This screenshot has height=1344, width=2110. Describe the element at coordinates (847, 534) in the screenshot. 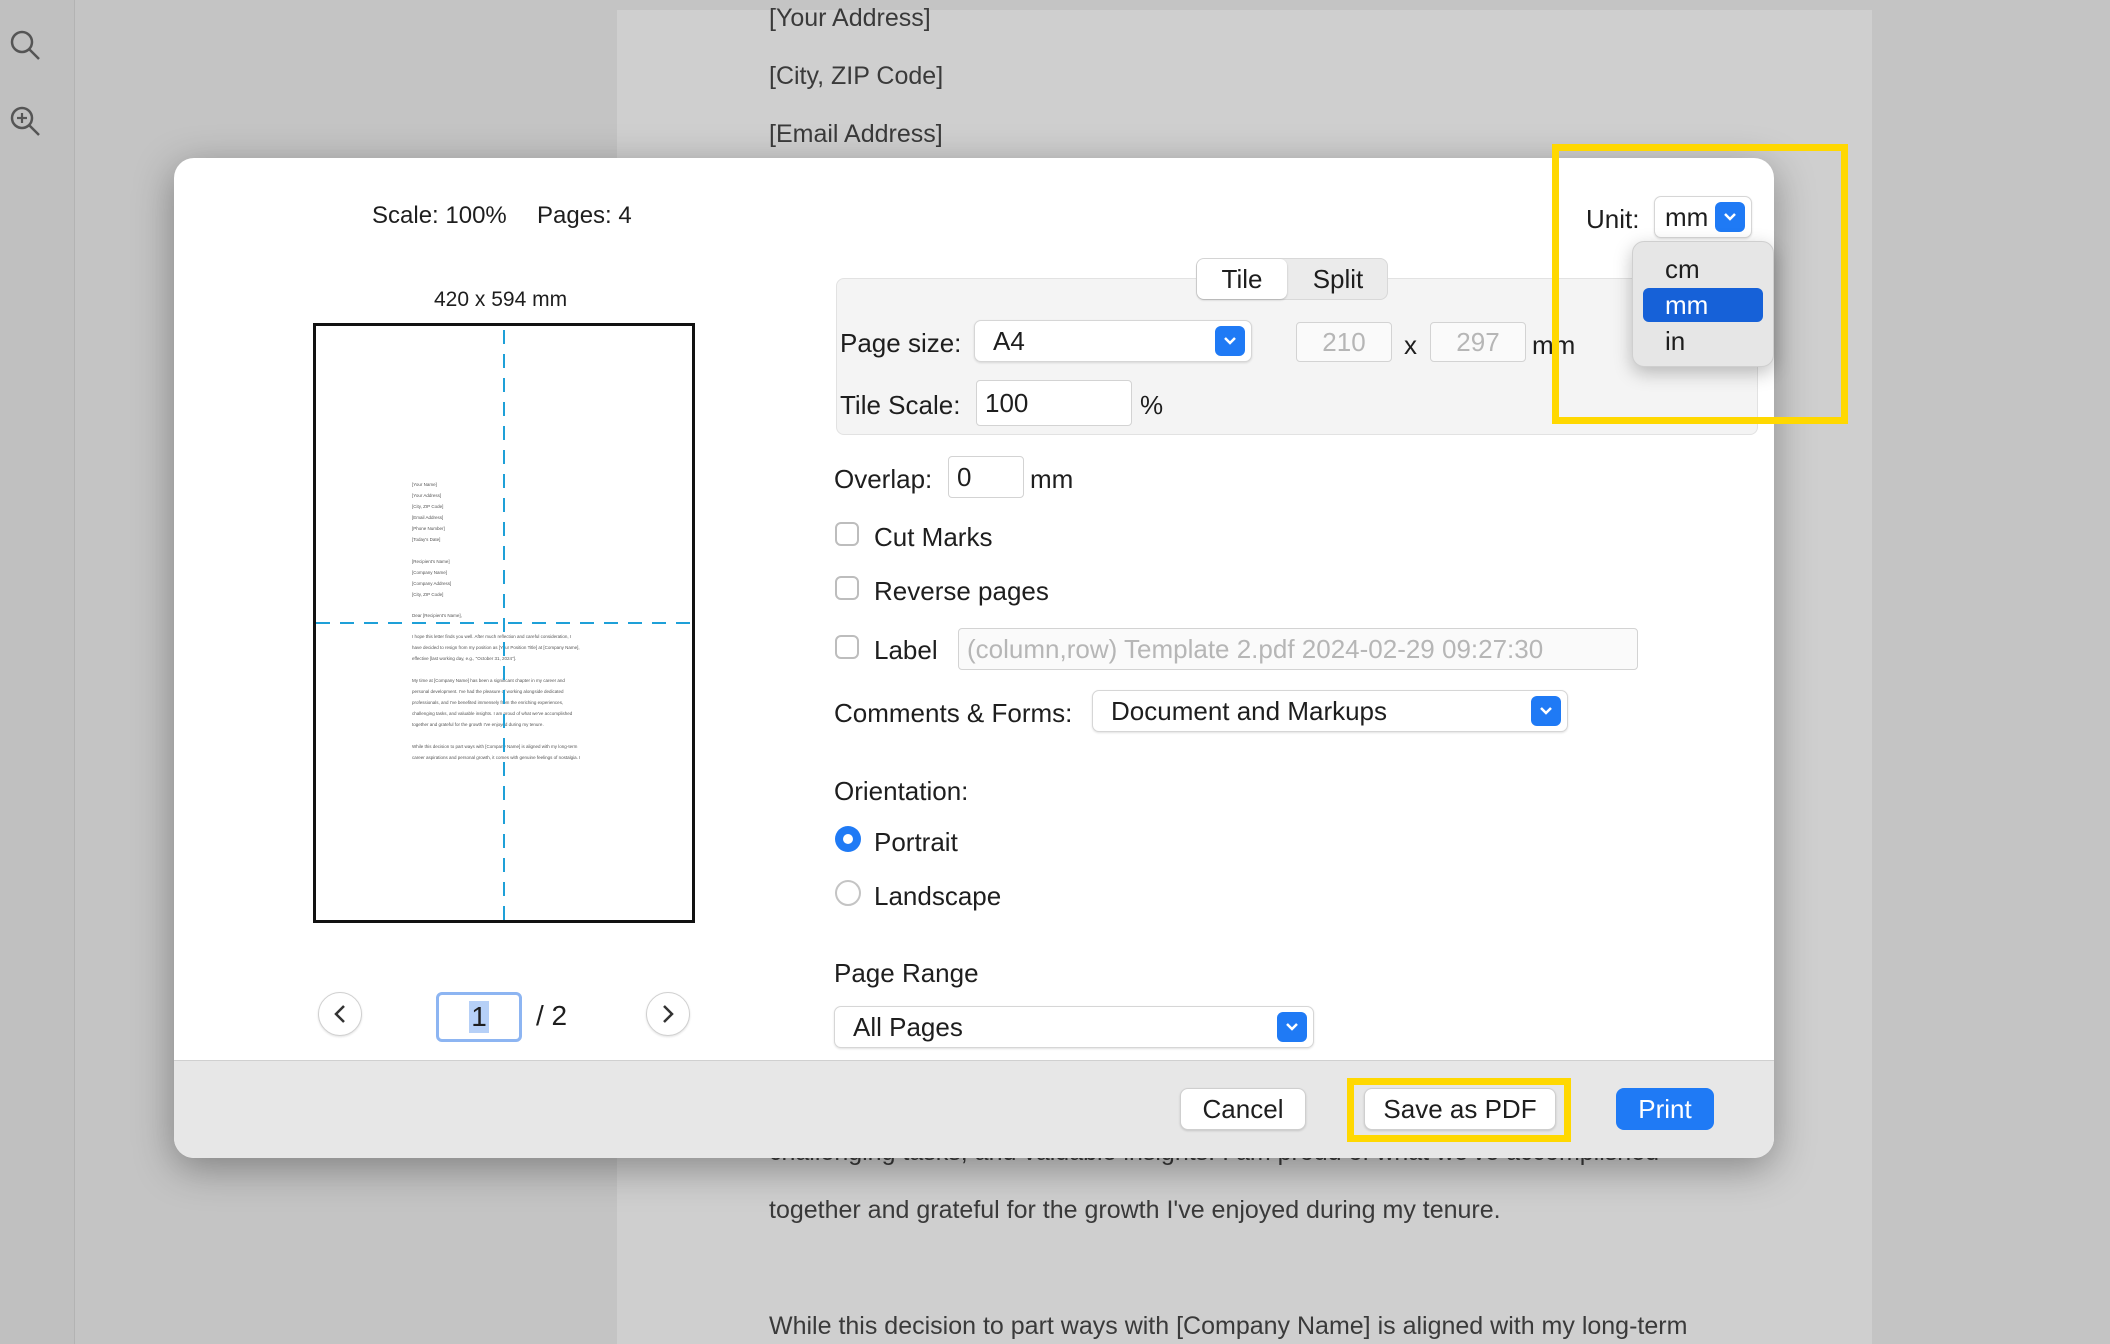

I see `cut-marks-checkbox` at that location.